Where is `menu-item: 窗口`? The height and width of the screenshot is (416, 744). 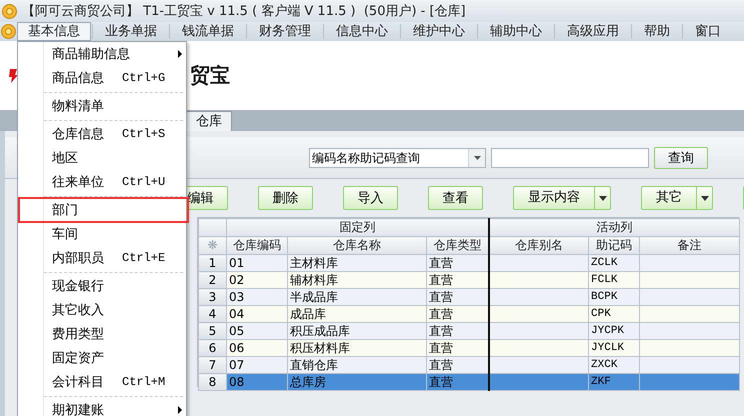 menu-item: 窗口 is located at coordinates (708, 31).